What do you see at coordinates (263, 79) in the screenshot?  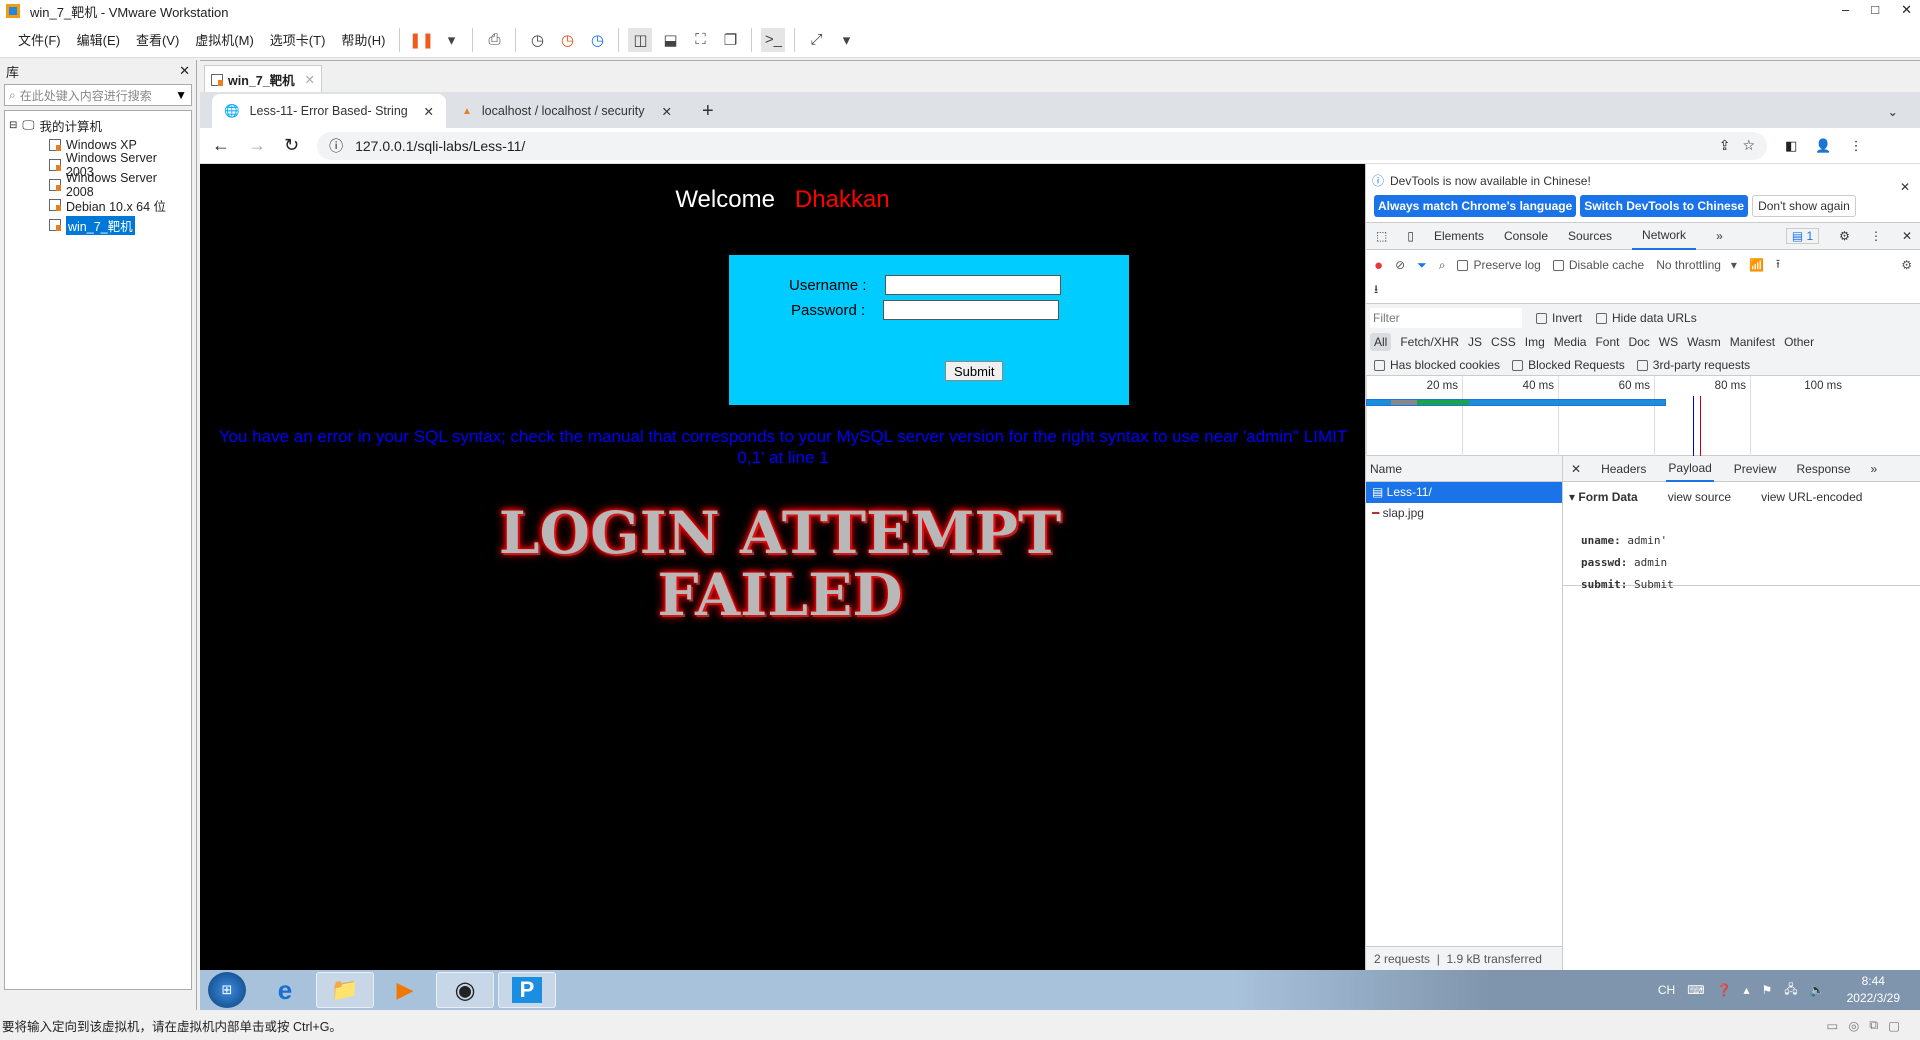 I see `vm-tab: win_7_靶机 ✕` at bounding box center [263, 79].